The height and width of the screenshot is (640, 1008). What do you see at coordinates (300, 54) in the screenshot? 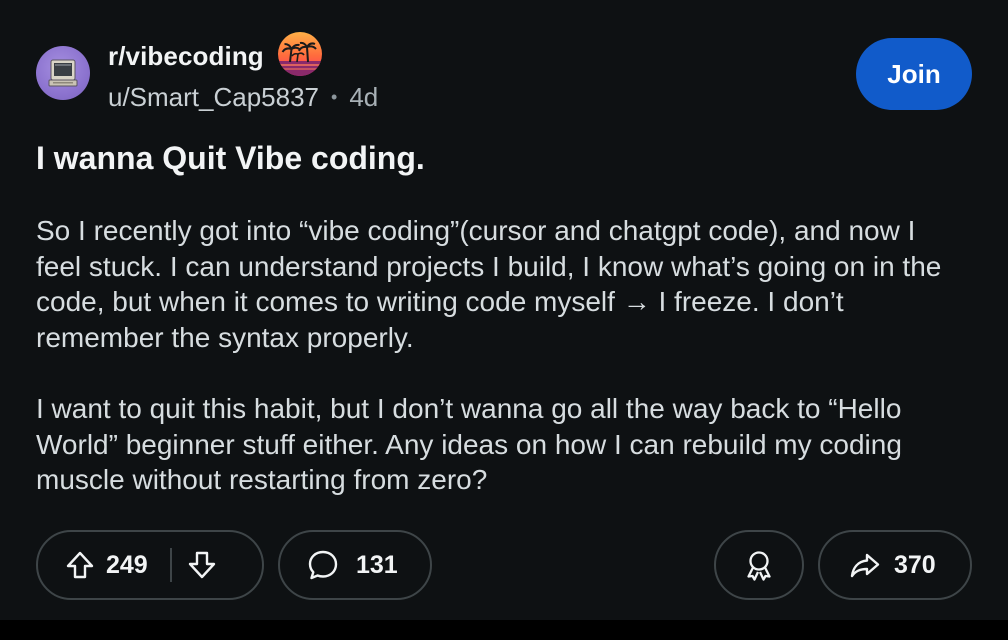
I see `sunset-palm-icon` at bounding box center [300, 54].